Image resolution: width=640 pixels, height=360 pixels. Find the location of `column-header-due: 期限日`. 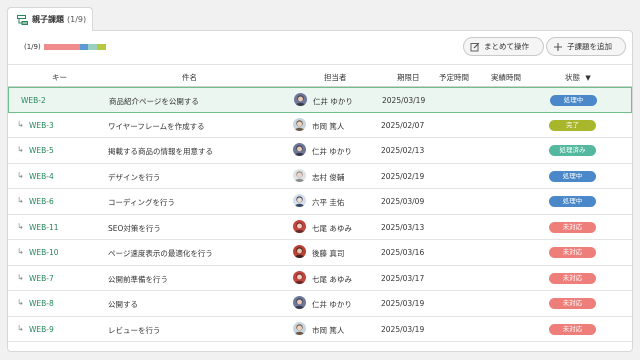

column-header-due: 期限日 is located at coordinates (408, 77).